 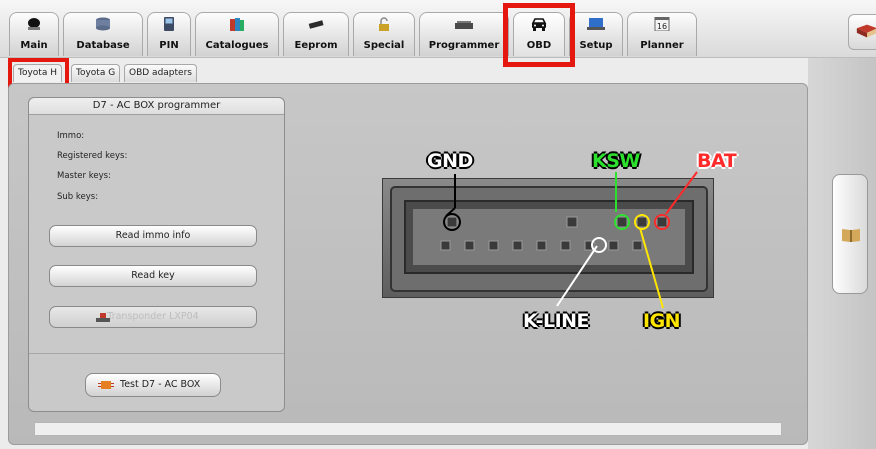 What do you see at coordinates (103, 34) in the screenshot?
I see `toolbar-database-button: Database` at bounding box center [103, 34].